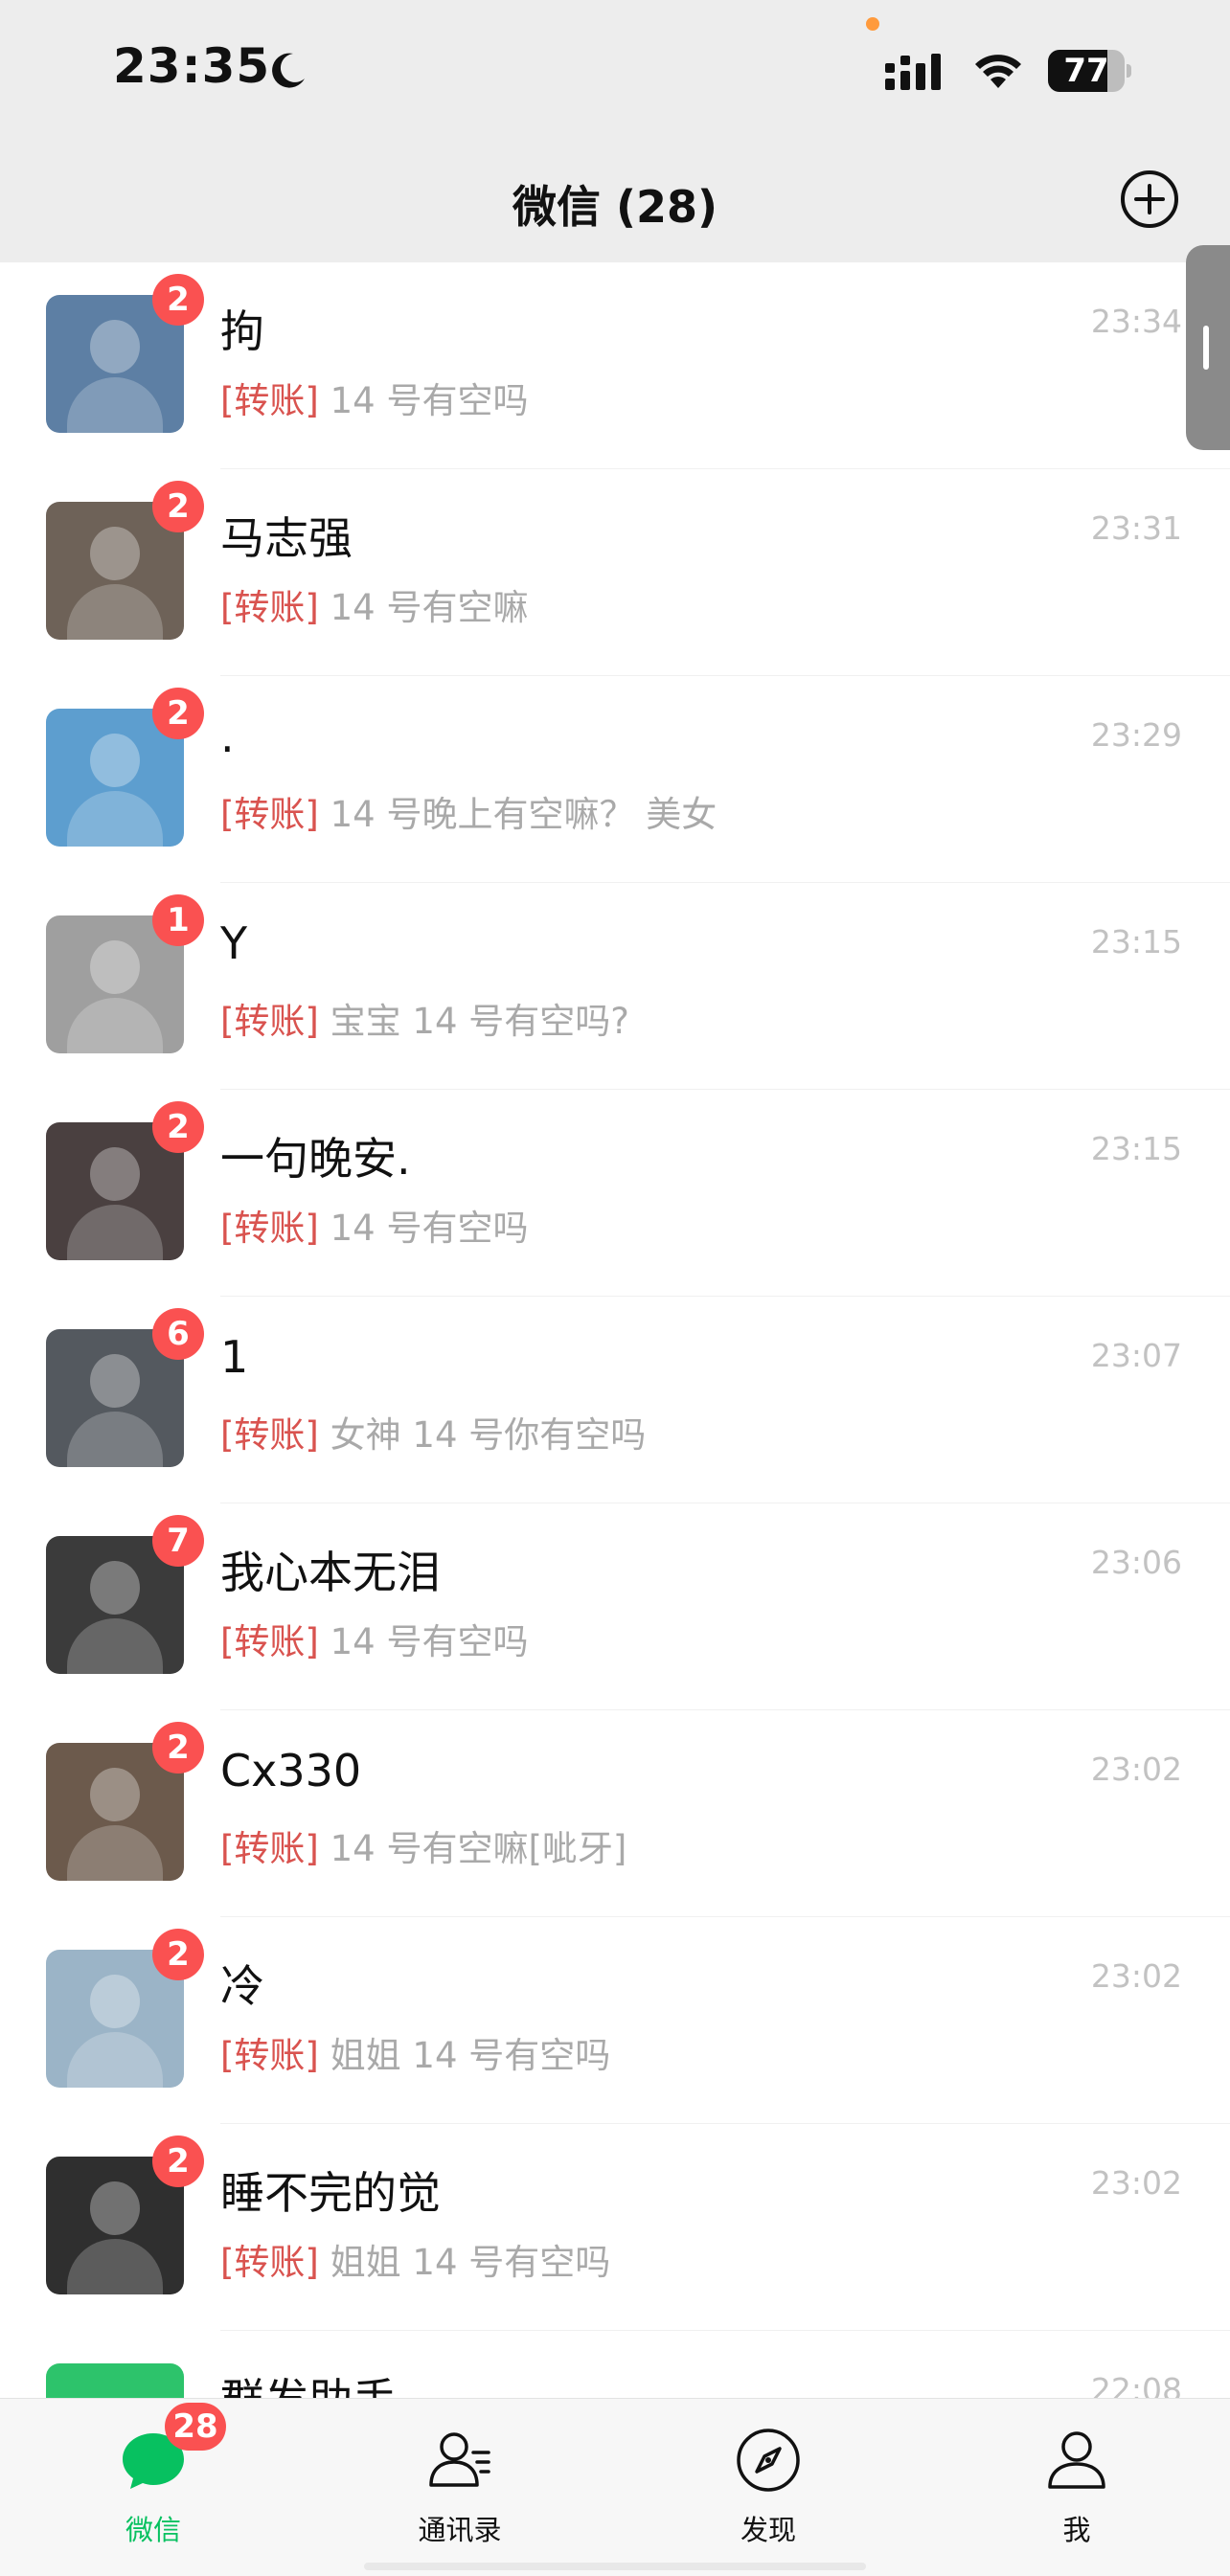 Image resolution: width=1230 pixels, height=2576 pixels. Describe the element at coordinates (998, 71) in the screenshot. I see `wifi-icon` at that location.